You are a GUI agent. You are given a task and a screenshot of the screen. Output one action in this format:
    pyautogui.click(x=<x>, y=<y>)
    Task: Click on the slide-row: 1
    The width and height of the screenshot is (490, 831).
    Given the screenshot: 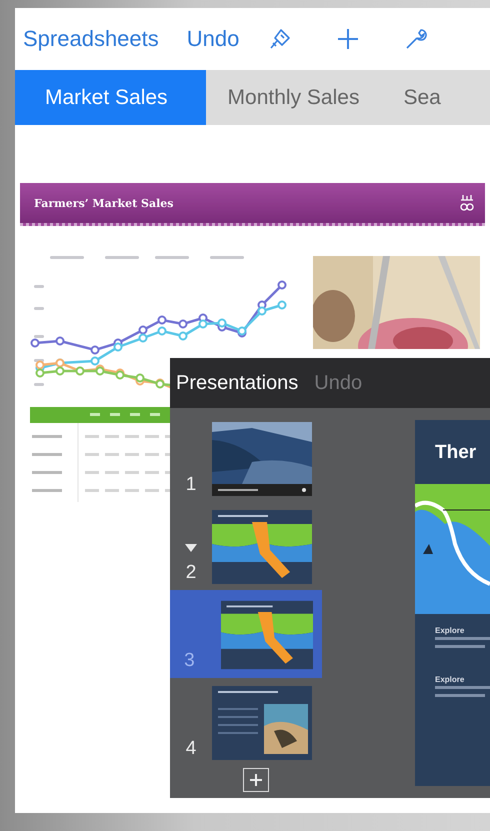 What is the action you would take?
    pyautogui.click(x=246, y=458)
    